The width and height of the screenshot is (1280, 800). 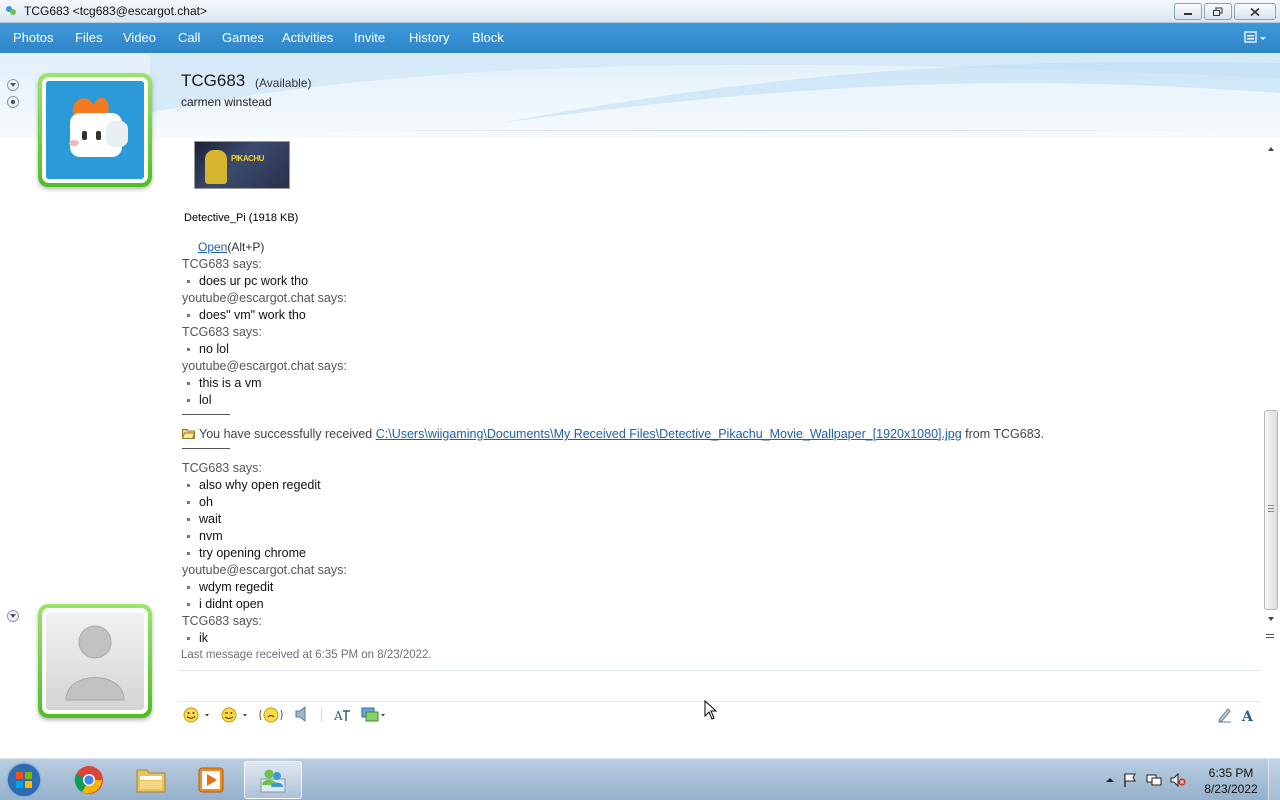 What do you see at coordinates (1130, 780) in the screenshot?
I see `action-center-flag-icon` at bounding box center [1130, 780].